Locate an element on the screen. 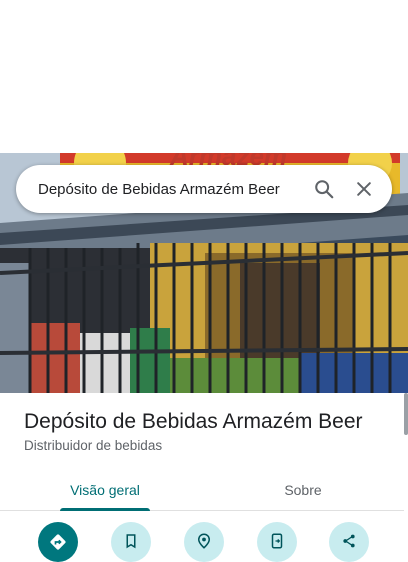  share-icon is located at coordinates (349, 541).